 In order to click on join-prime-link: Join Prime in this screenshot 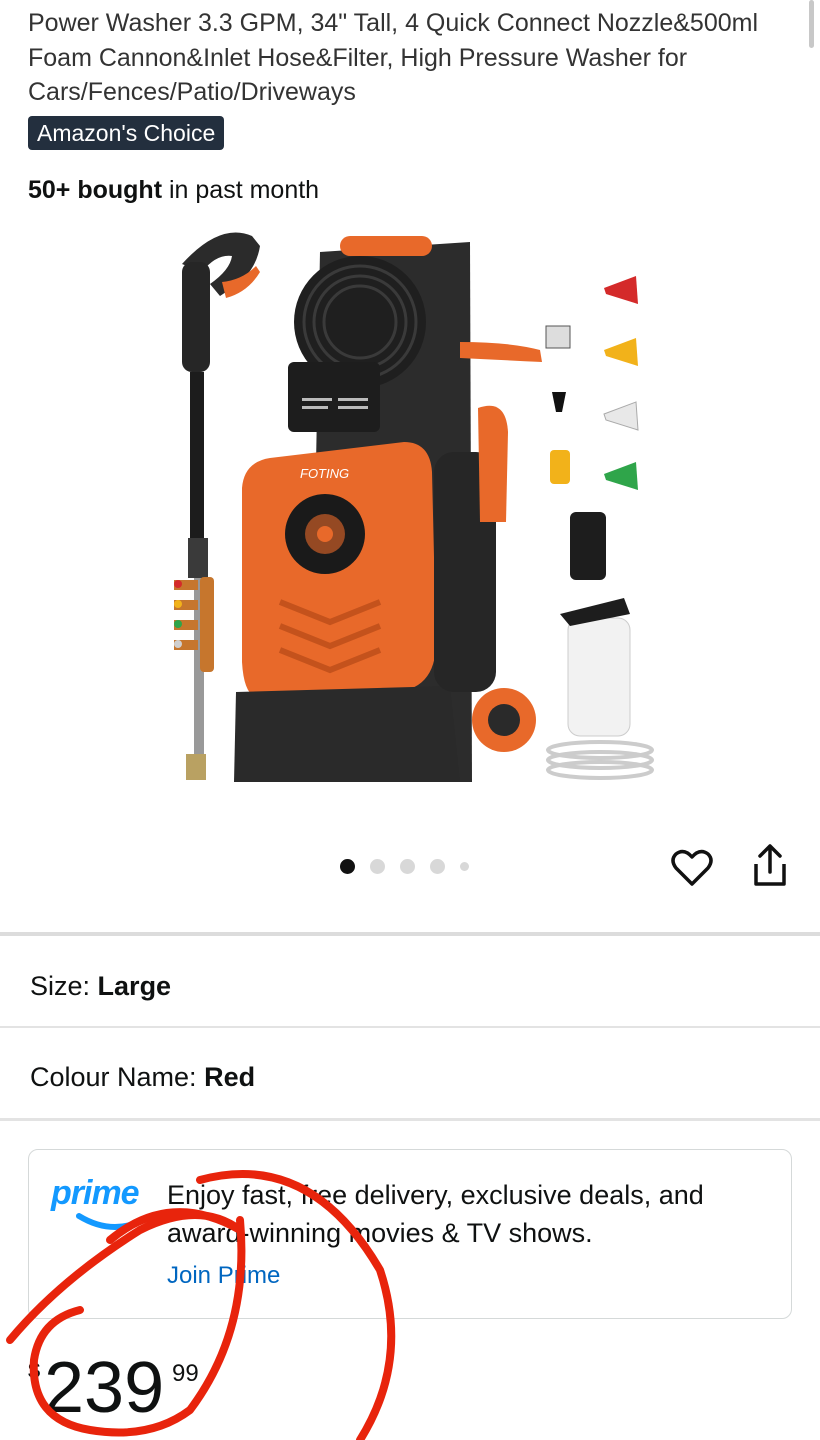, I will do `click(223, 1276)`.